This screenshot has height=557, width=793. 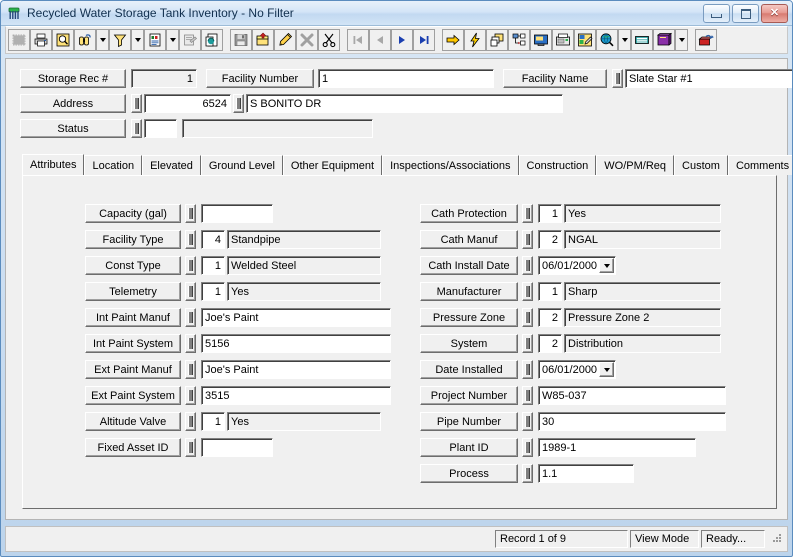 I want to click on globe-dropdown-icon, so click(x=624, y=40).